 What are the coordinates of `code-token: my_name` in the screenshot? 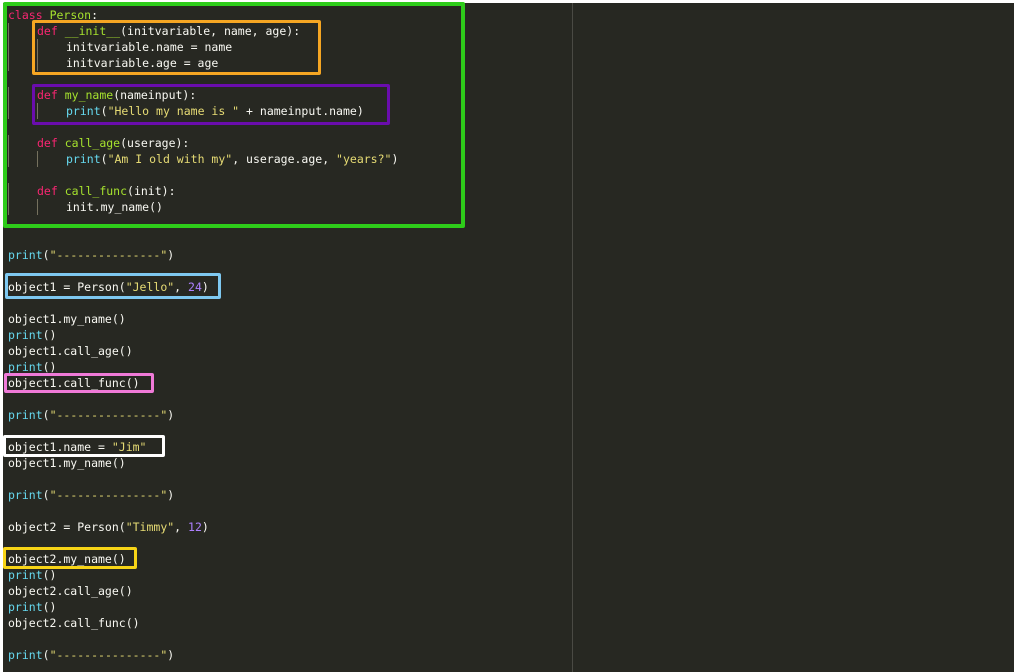 It's located at (89, 95).